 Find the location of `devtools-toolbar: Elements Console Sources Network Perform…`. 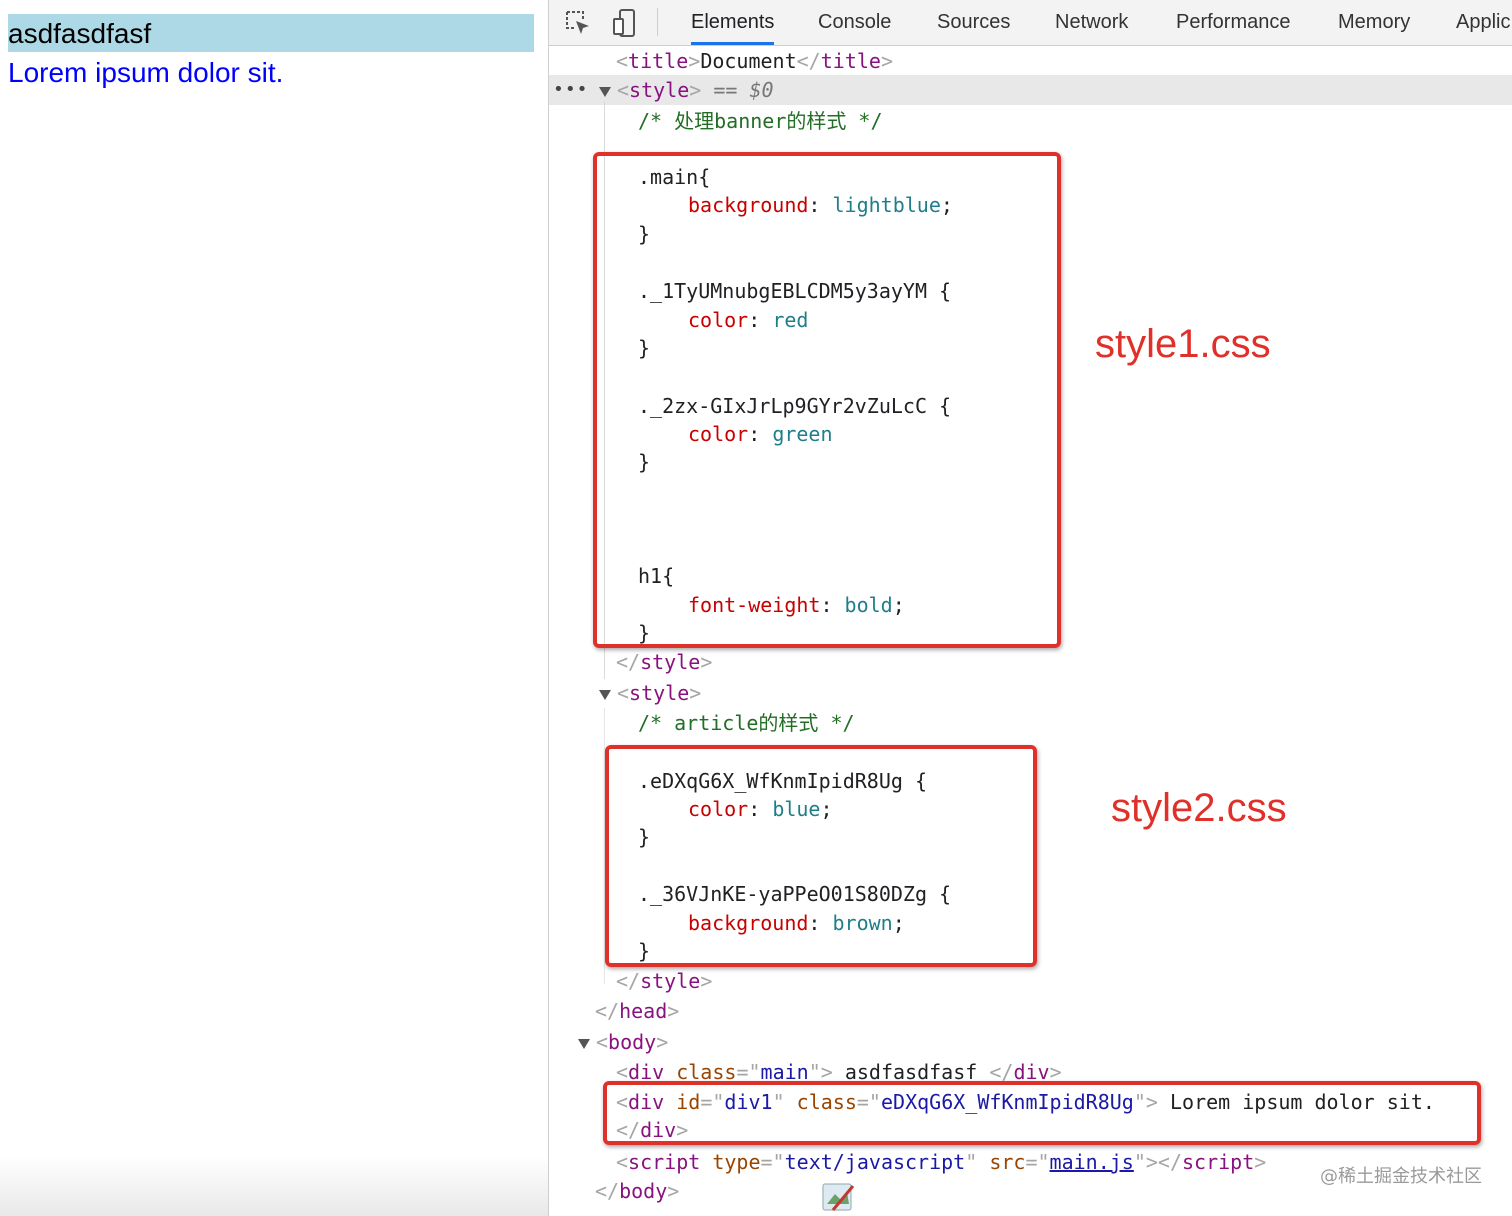

devtools-toolbar: Elements Console Sources Network Perform… is located at coordinates (1030, 23).